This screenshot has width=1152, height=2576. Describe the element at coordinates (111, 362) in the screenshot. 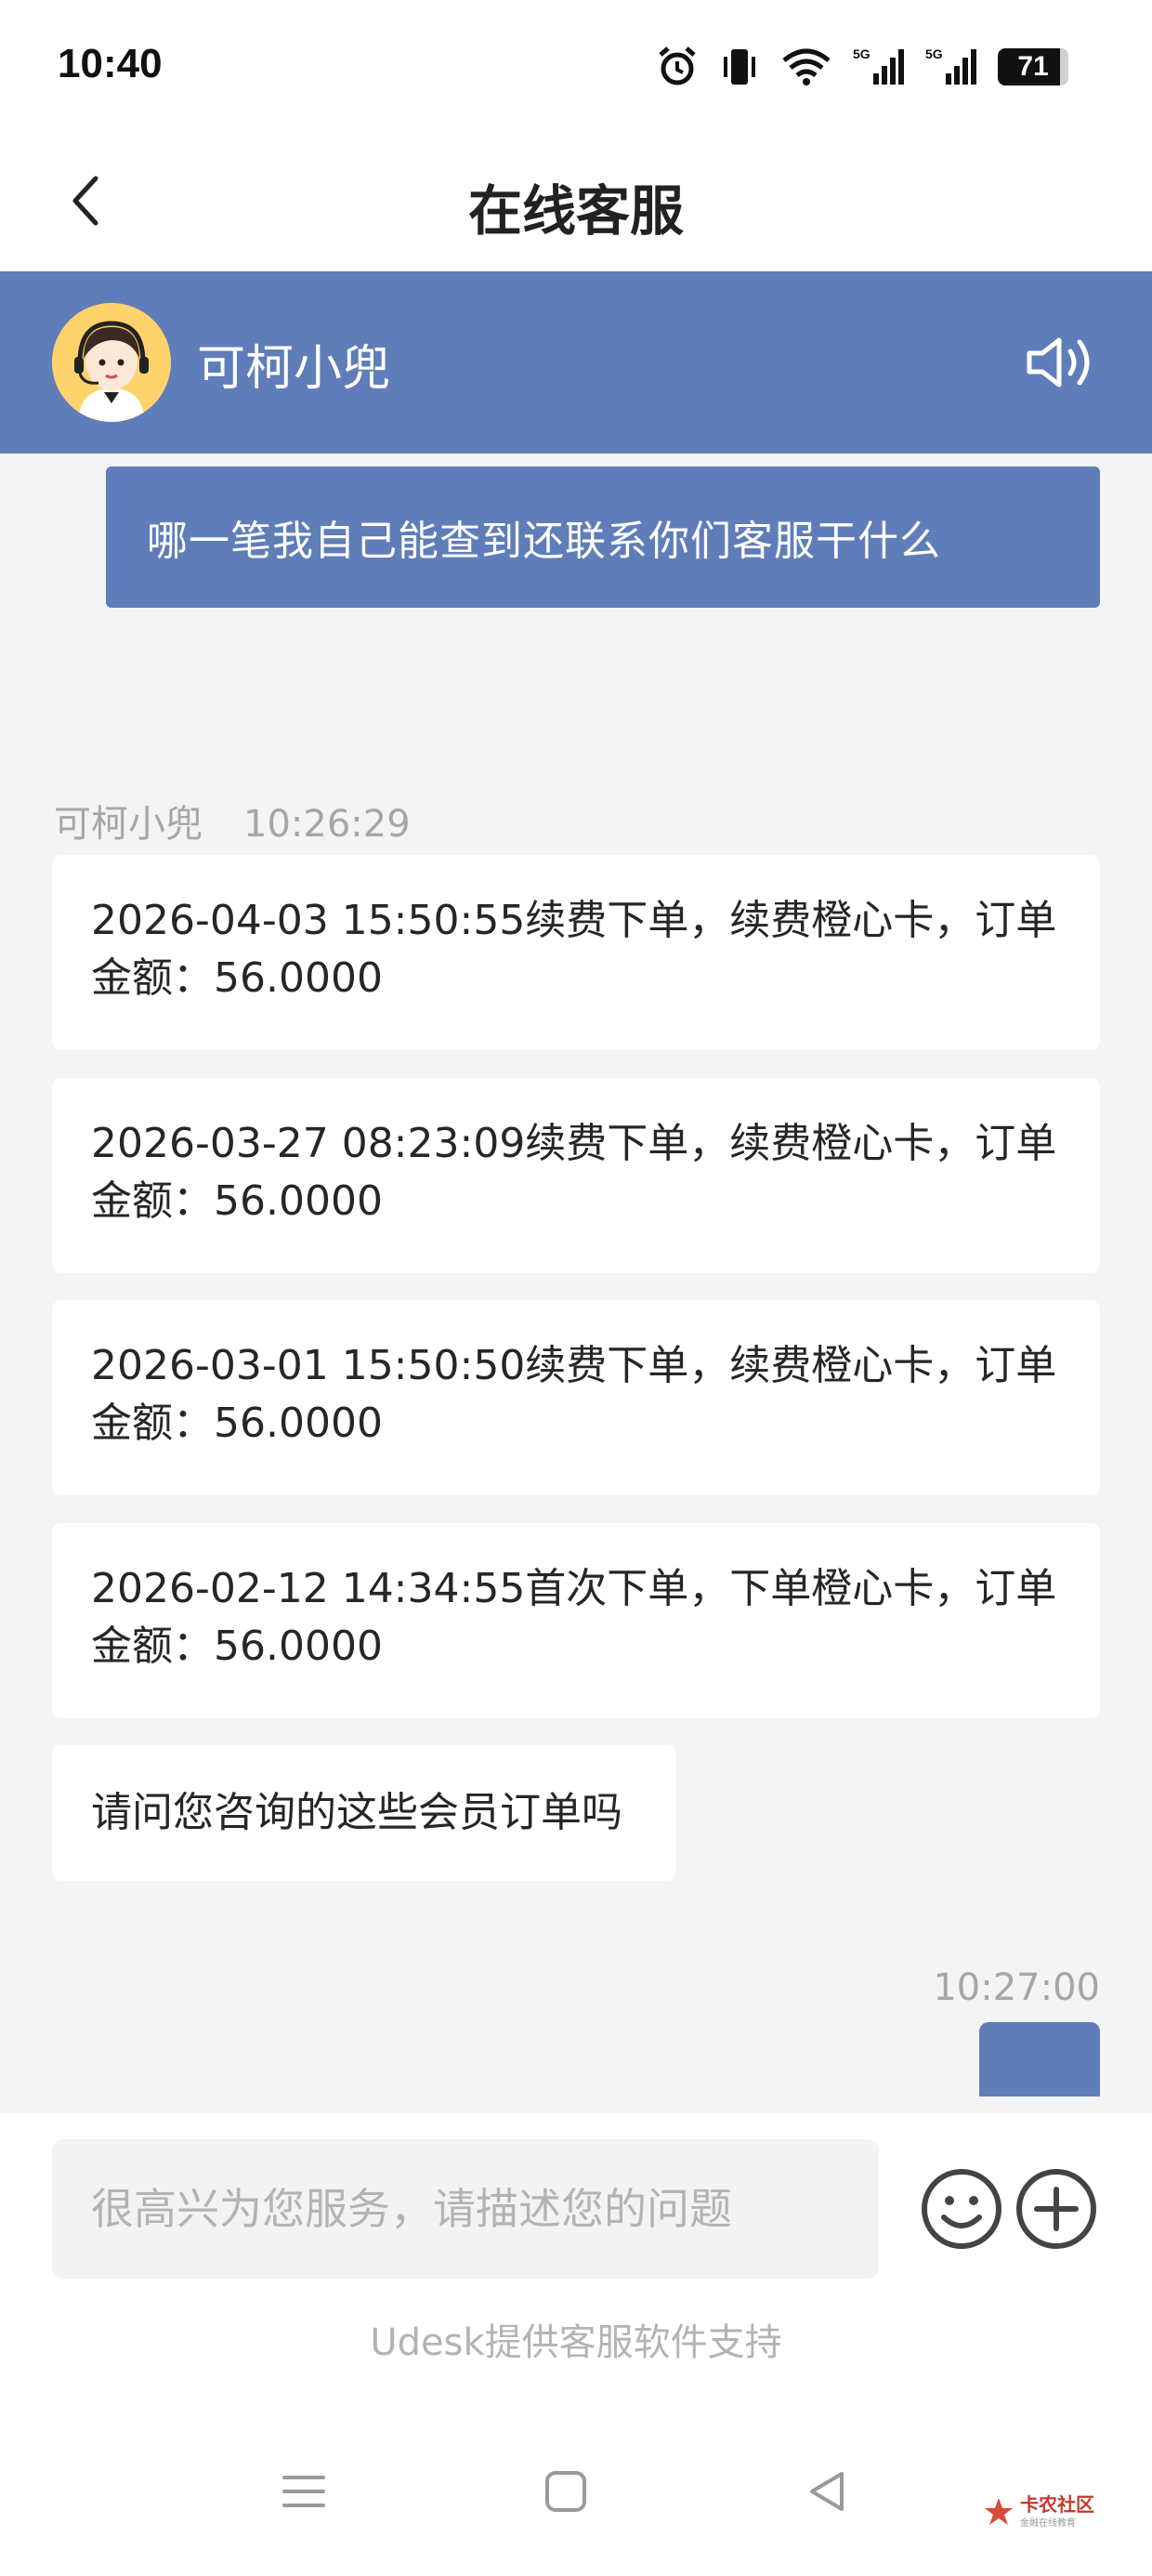

I see `agent-avatar` at that location.